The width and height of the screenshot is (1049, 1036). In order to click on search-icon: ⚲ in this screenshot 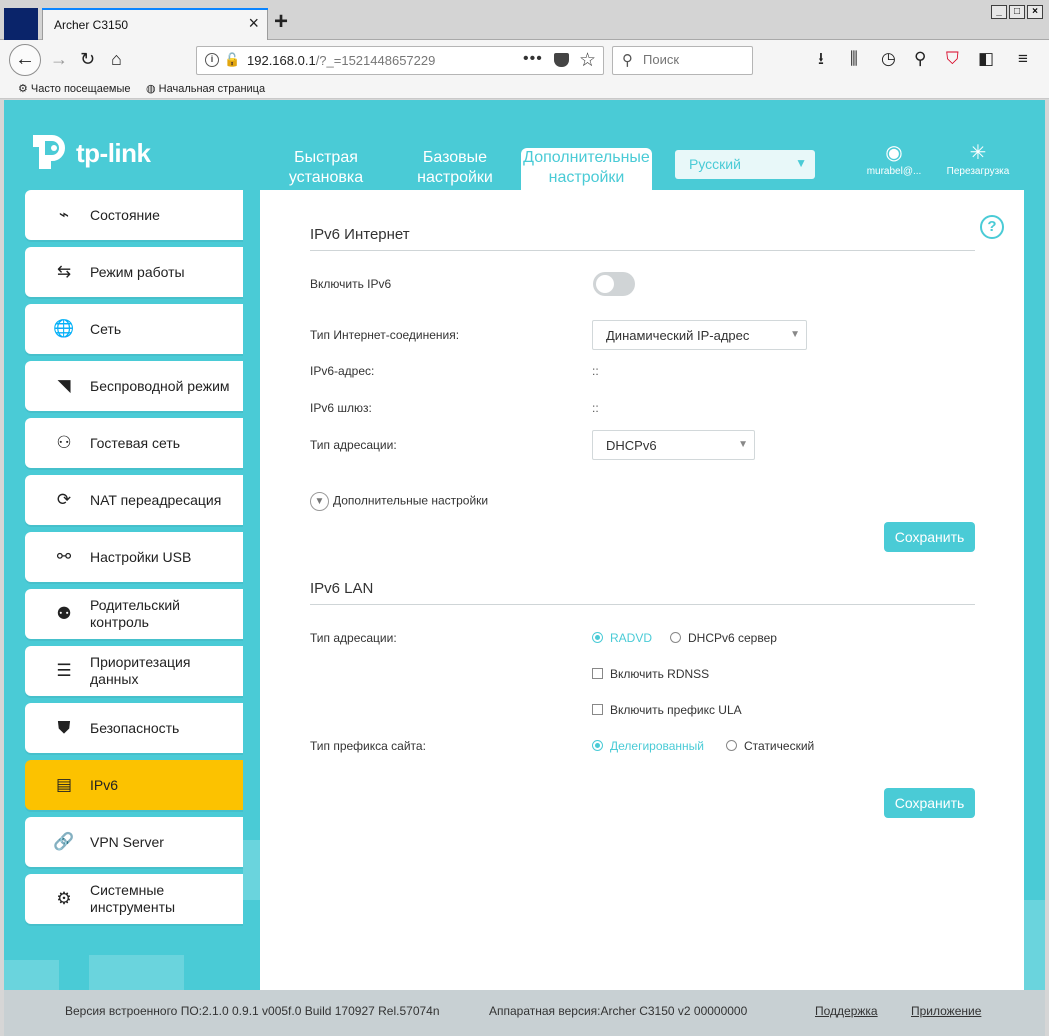, I will do `click(627, 60)`.